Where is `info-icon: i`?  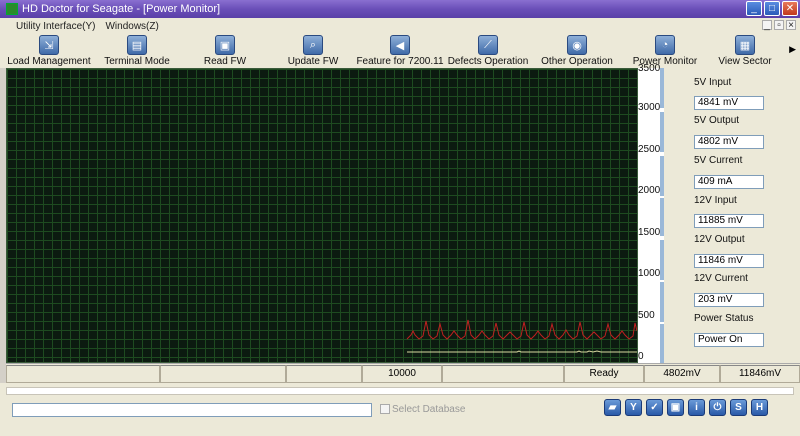 info-icon: i is located at coordinates (696, 407).